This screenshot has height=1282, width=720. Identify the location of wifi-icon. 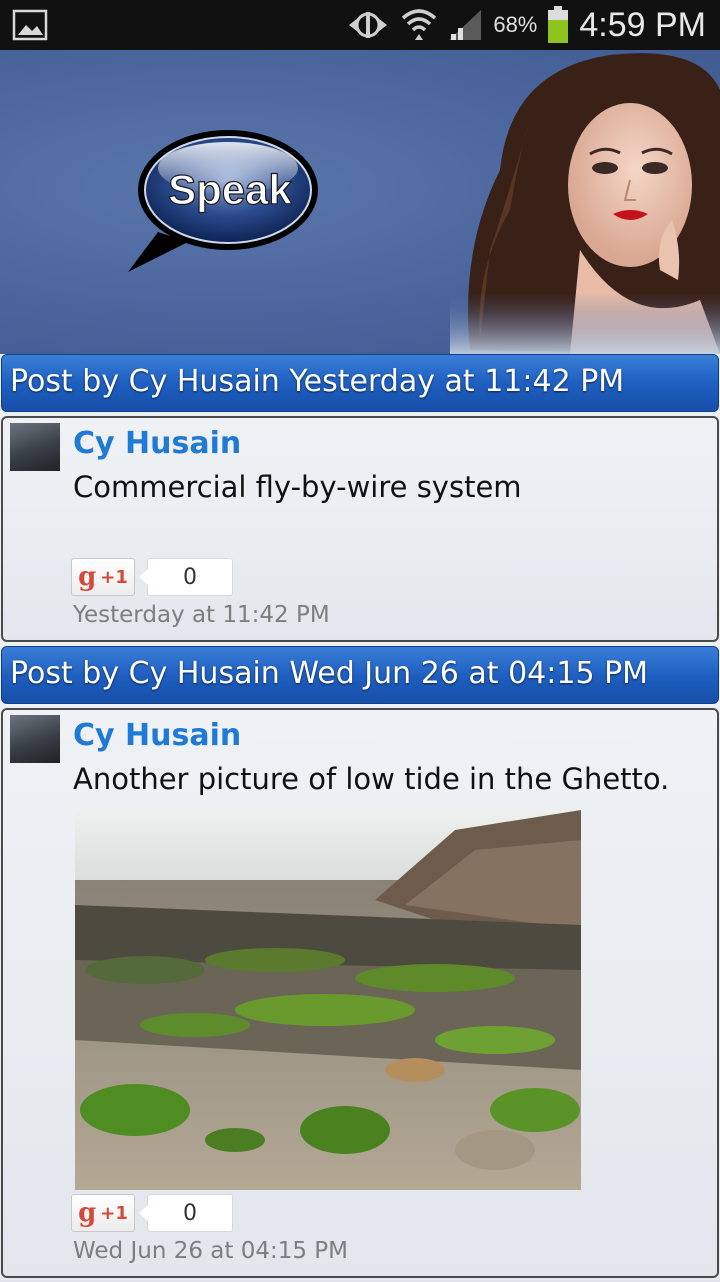
(419, 24).